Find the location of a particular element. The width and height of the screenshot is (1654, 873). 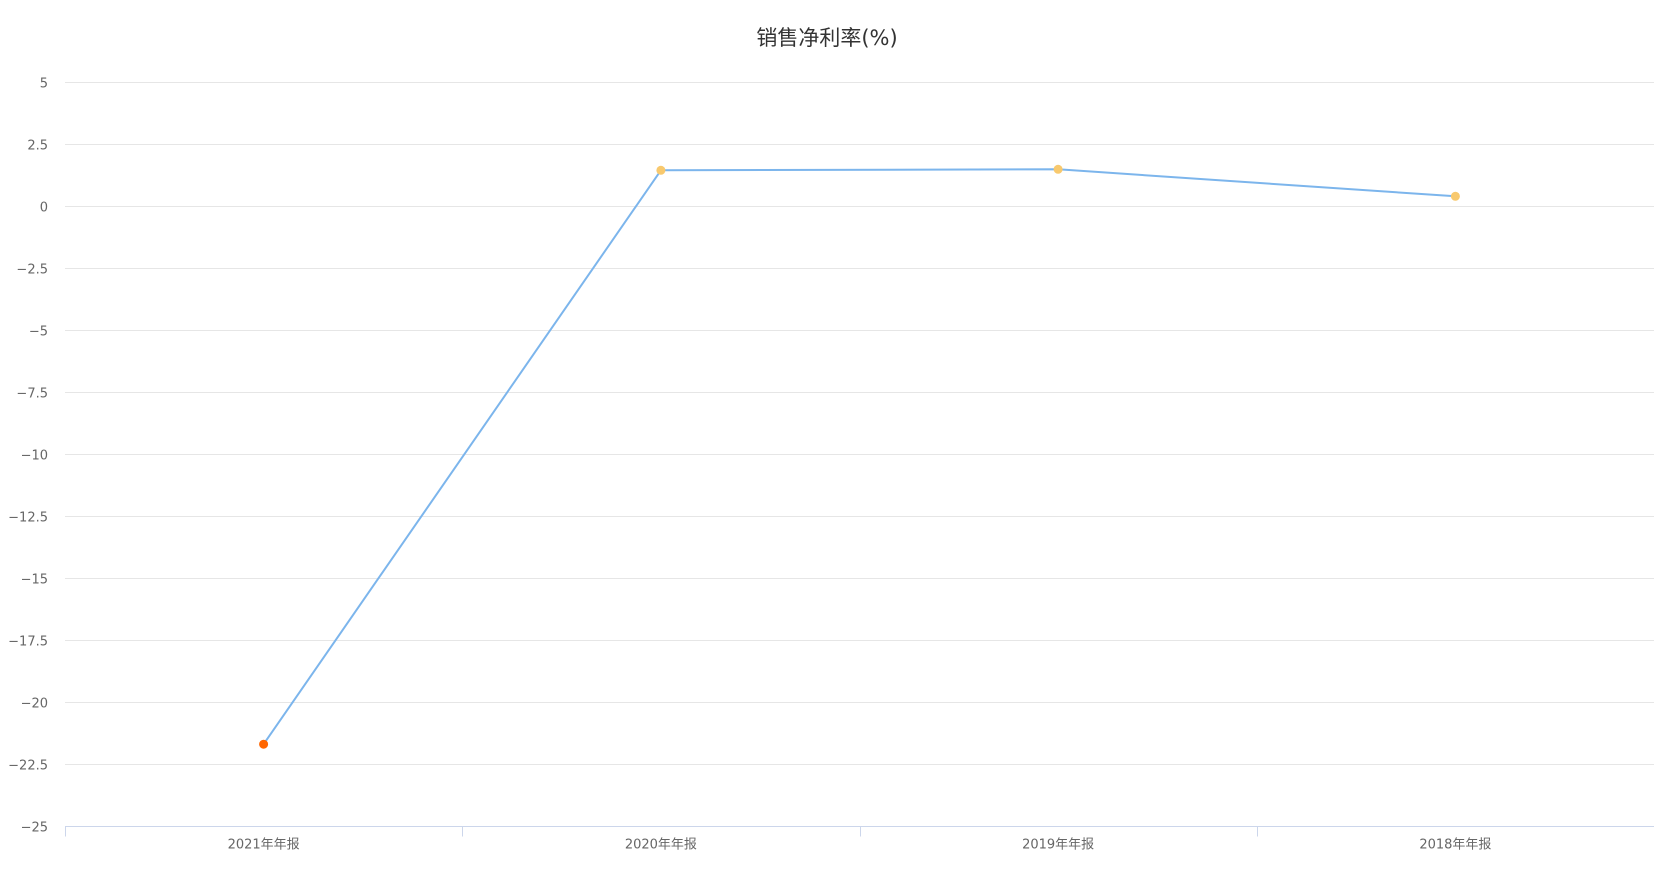

y-tick-label: −12.5 is located at coordinates (28, 518).